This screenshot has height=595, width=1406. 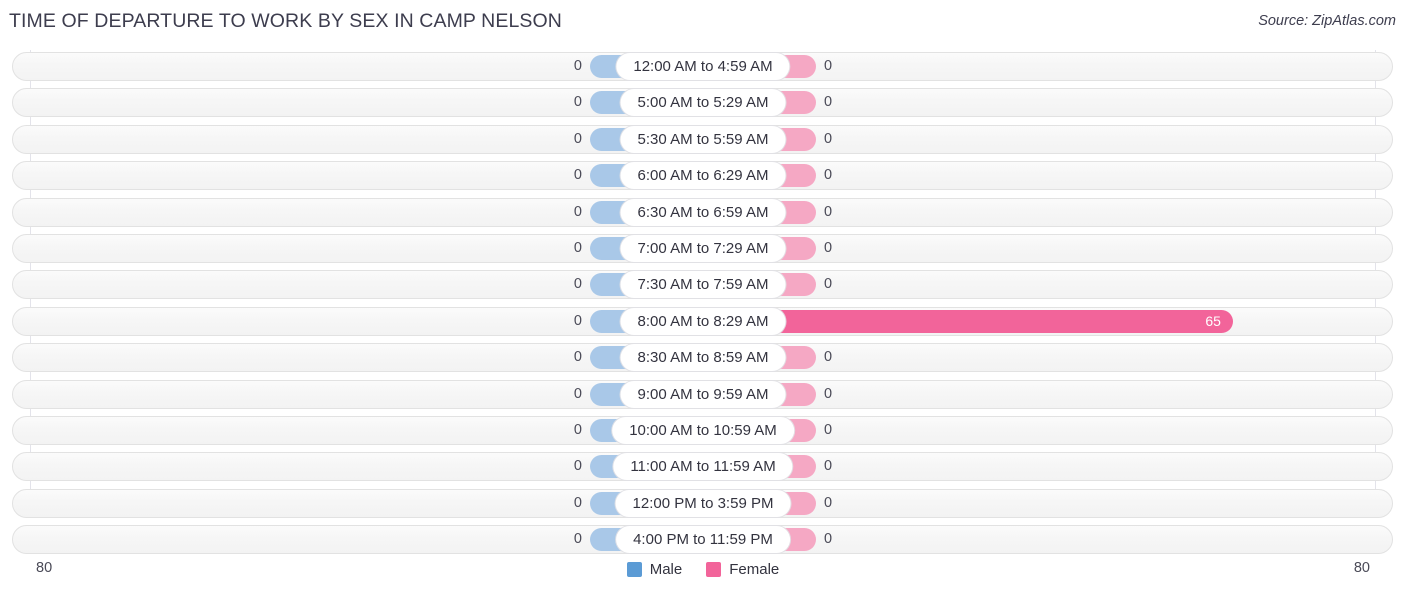 I want to click on chart-row: 0 0 5:30 AM to 5:59 AM, so click(x=703, y=141).